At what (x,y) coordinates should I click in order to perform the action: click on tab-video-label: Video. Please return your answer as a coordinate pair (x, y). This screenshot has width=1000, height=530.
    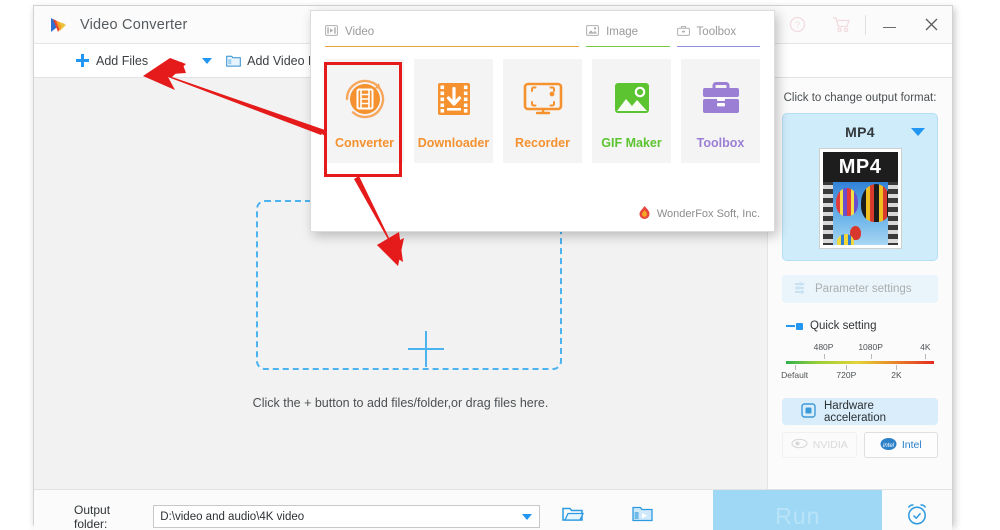
    Looking at the image, I should click on (360, 32).